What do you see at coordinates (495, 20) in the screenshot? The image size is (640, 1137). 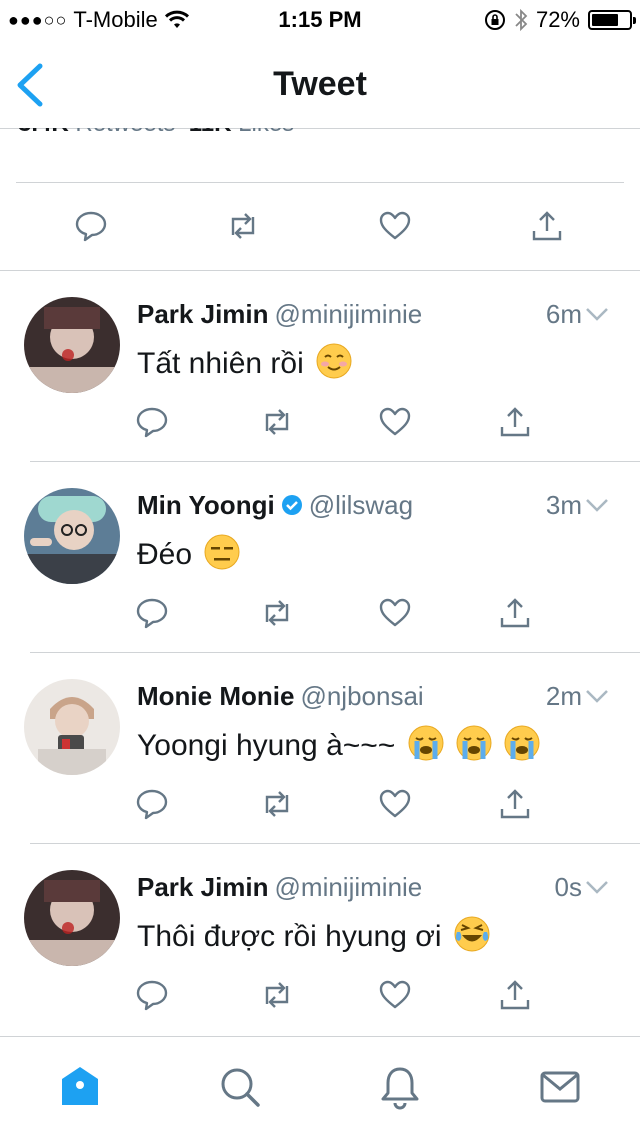 I see `orientation-lock-icon` at bounding box center [495, 20].